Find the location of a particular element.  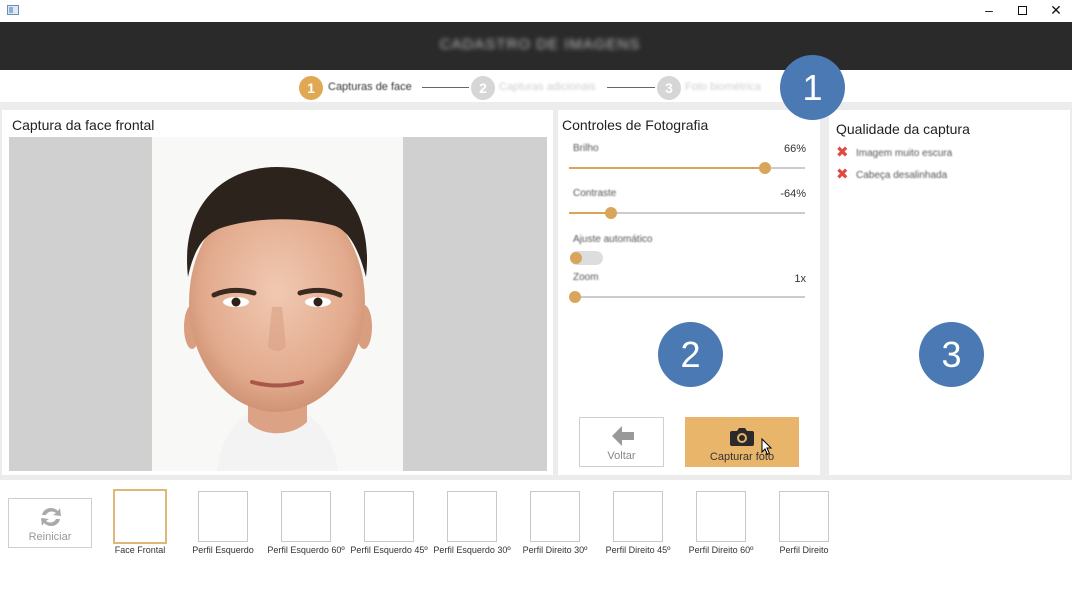

maximize-button is located at coordinates (1022, 11).